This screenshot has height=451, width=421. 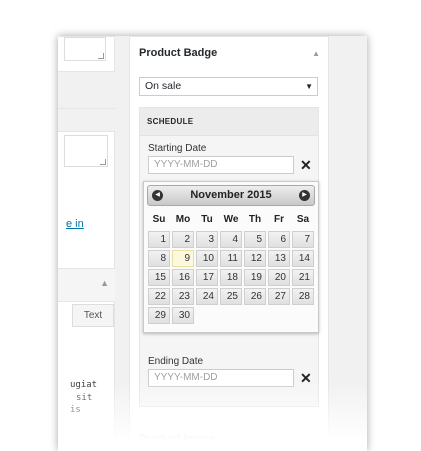 What do you see at coordinates (303, 239) in the screenshot?
I see `calendar-day: 7` at bounding box center [303, 239].